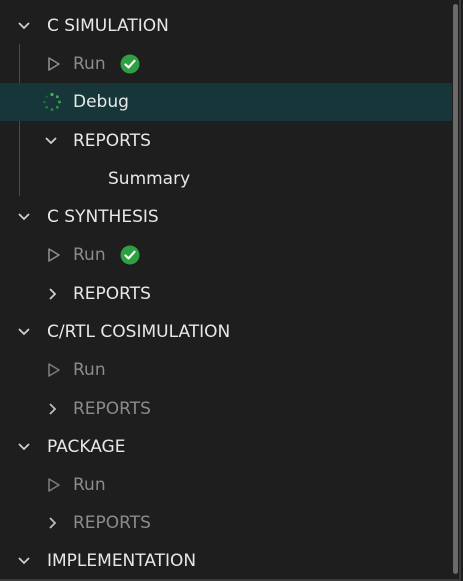  What do you see at coordinates (108, 26) in the screenshot?
I see `section-title: C SIMULATION` at bounding box center [108, 26].